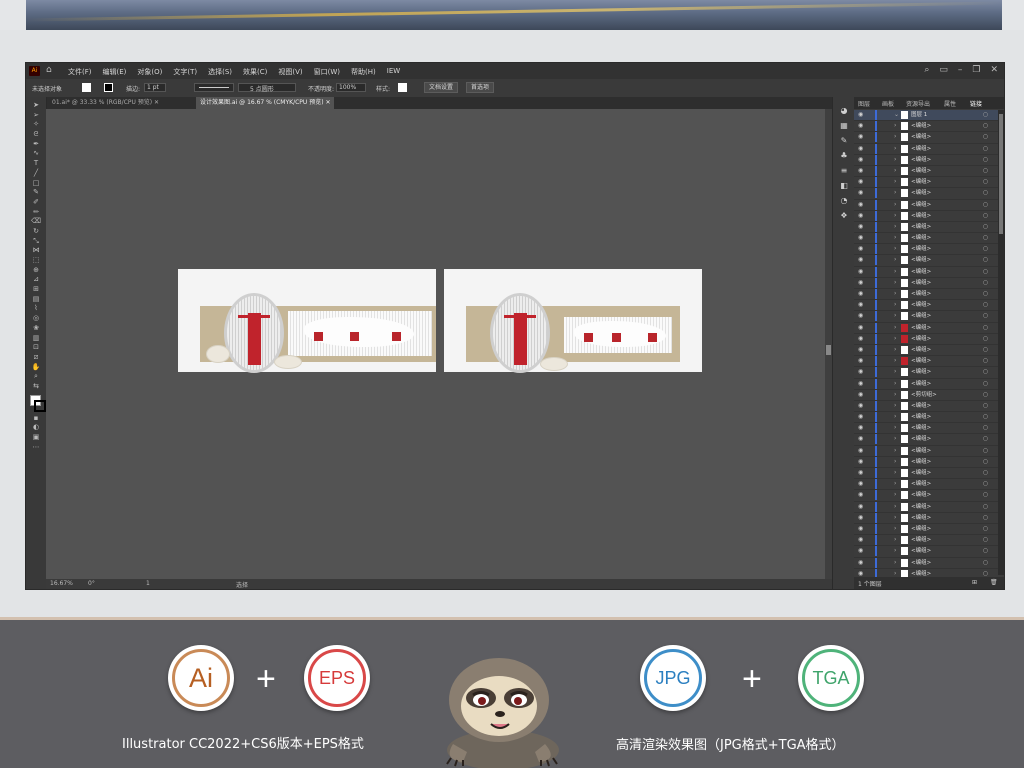  I want to click on new-layer-icon: ⊞, so click(974, 582).